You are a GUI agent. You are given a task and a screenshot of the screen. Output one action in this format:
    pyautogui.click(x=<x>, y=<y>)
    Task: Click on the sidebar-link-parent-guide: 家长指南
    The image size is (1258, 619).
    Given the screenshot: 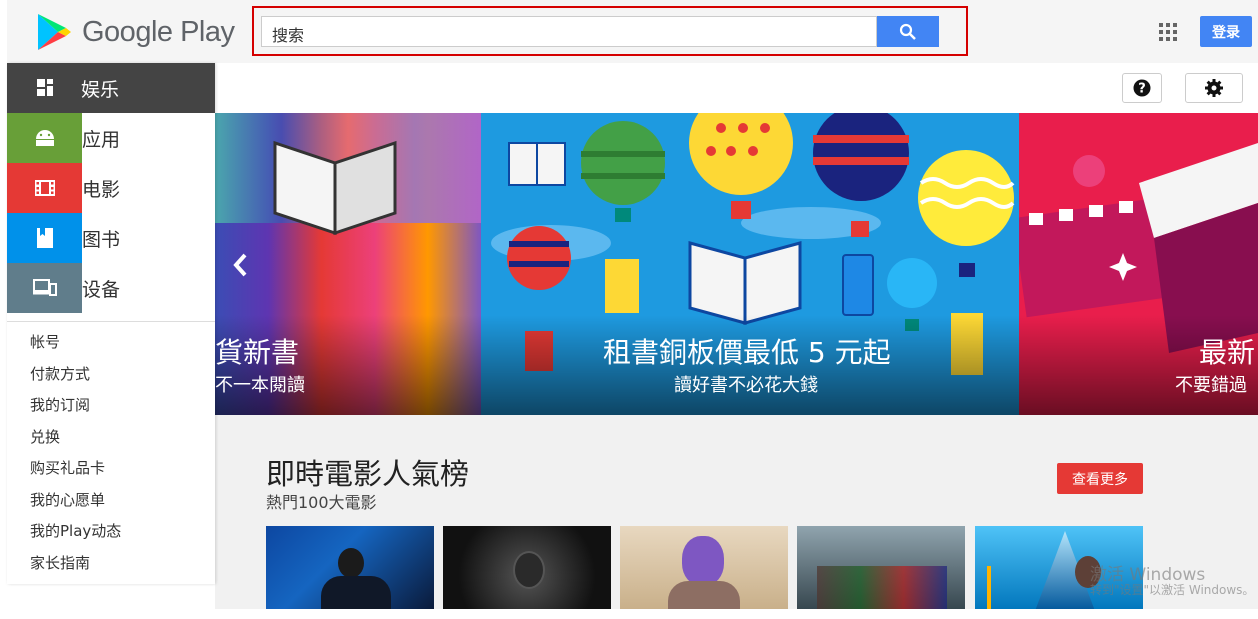 What is the action you would take?
    pyautogui.click(x=111, y=563)
    